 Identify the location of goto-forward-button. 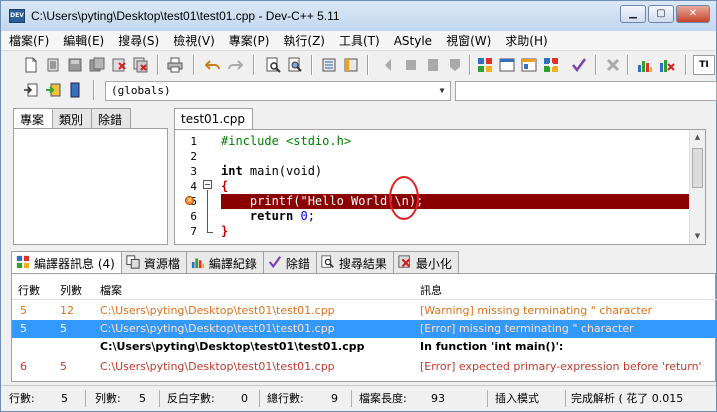
(411, 65).